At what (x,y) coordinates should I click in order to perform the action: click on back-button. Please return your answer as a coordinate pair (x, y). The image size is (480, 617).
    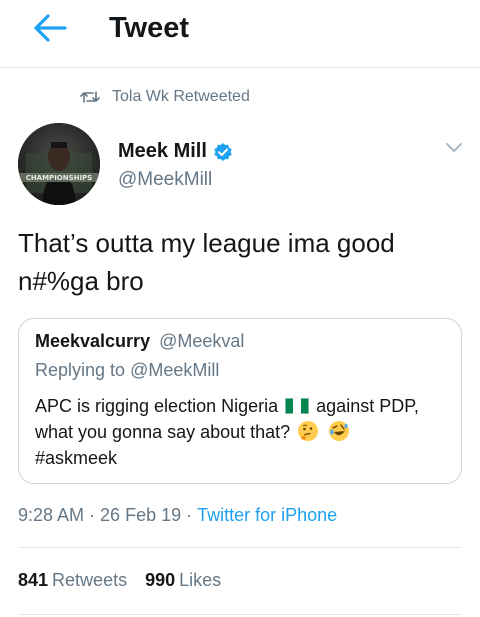
    Looking at the image, I should click on (50, 28).